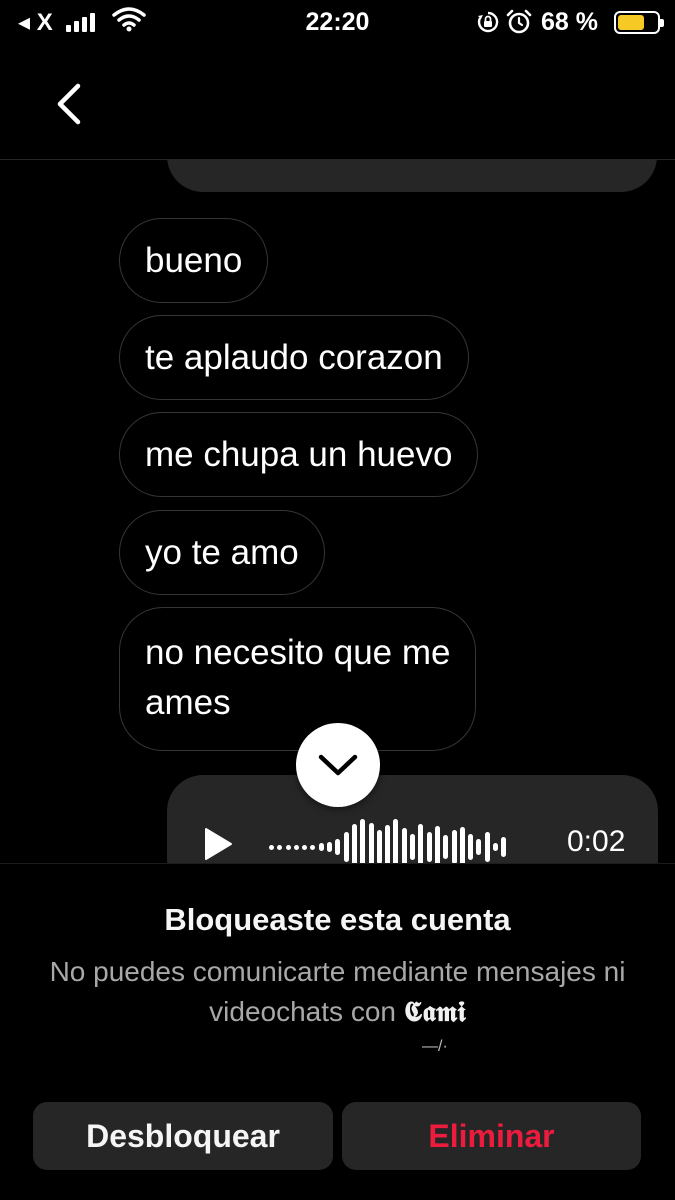  Describe the element at coordinates (222, 552) in the screenshot. I see `incoming-message-bubble: yo te amo` at that location.